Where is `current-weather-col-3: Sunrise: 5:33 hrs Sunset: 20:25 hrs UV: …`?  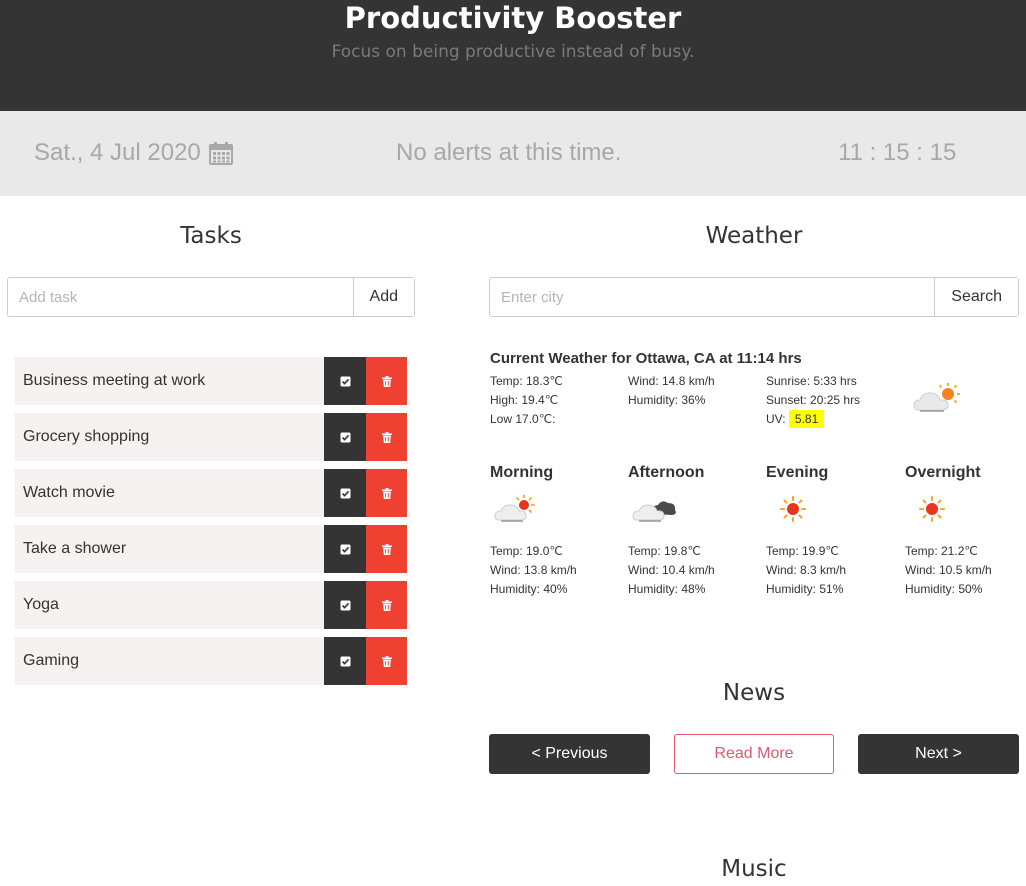 current-weather-col-3: Sunrise: 5:33 hrs Sunset: 20:25 hrs UV: … is located at coordinates (813, 400).